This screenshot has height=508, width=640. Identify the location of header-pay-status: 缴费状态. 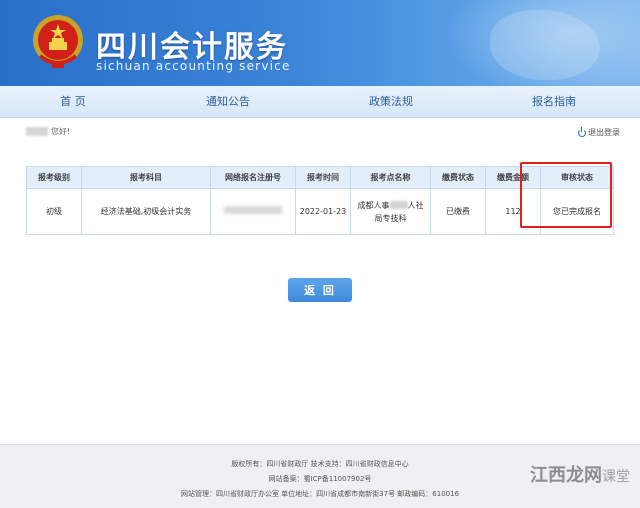
(458, 177).